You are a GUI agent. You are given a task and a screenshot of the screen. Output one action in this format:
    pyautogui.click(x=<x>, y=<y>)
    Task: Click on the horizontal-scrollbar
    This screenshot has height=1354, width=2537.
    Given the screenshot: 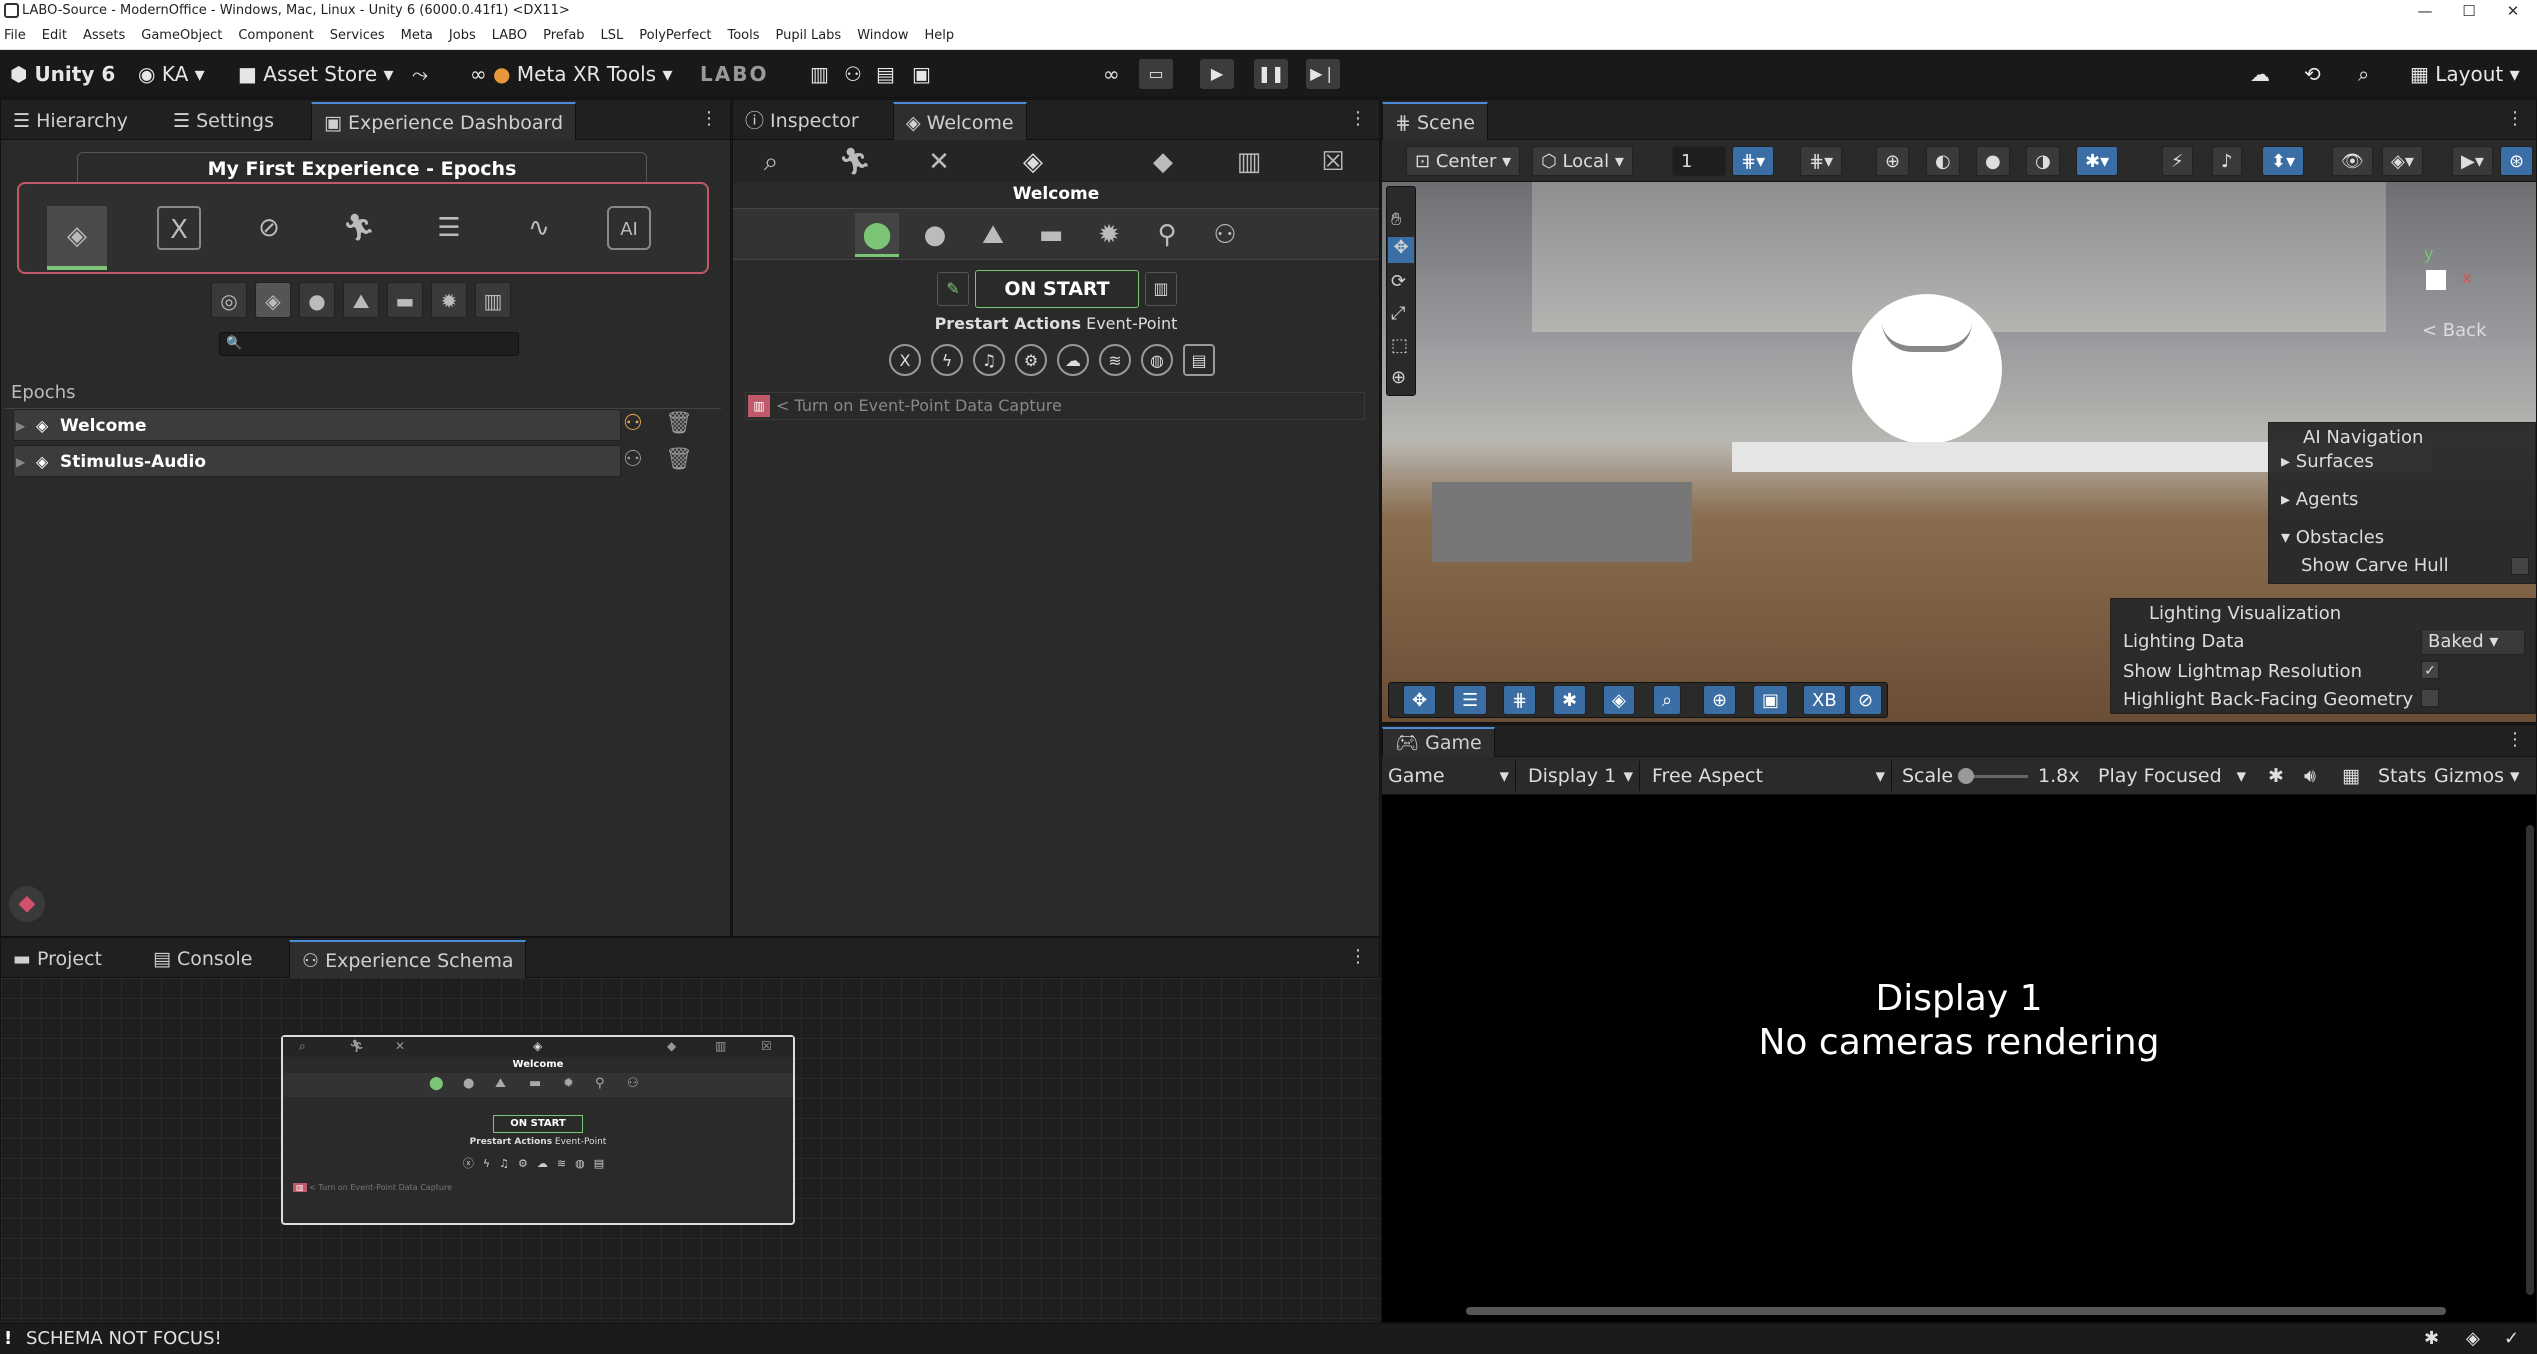 What is the action you would take?
    pyautogui.click(x=1956, y=1311)
    